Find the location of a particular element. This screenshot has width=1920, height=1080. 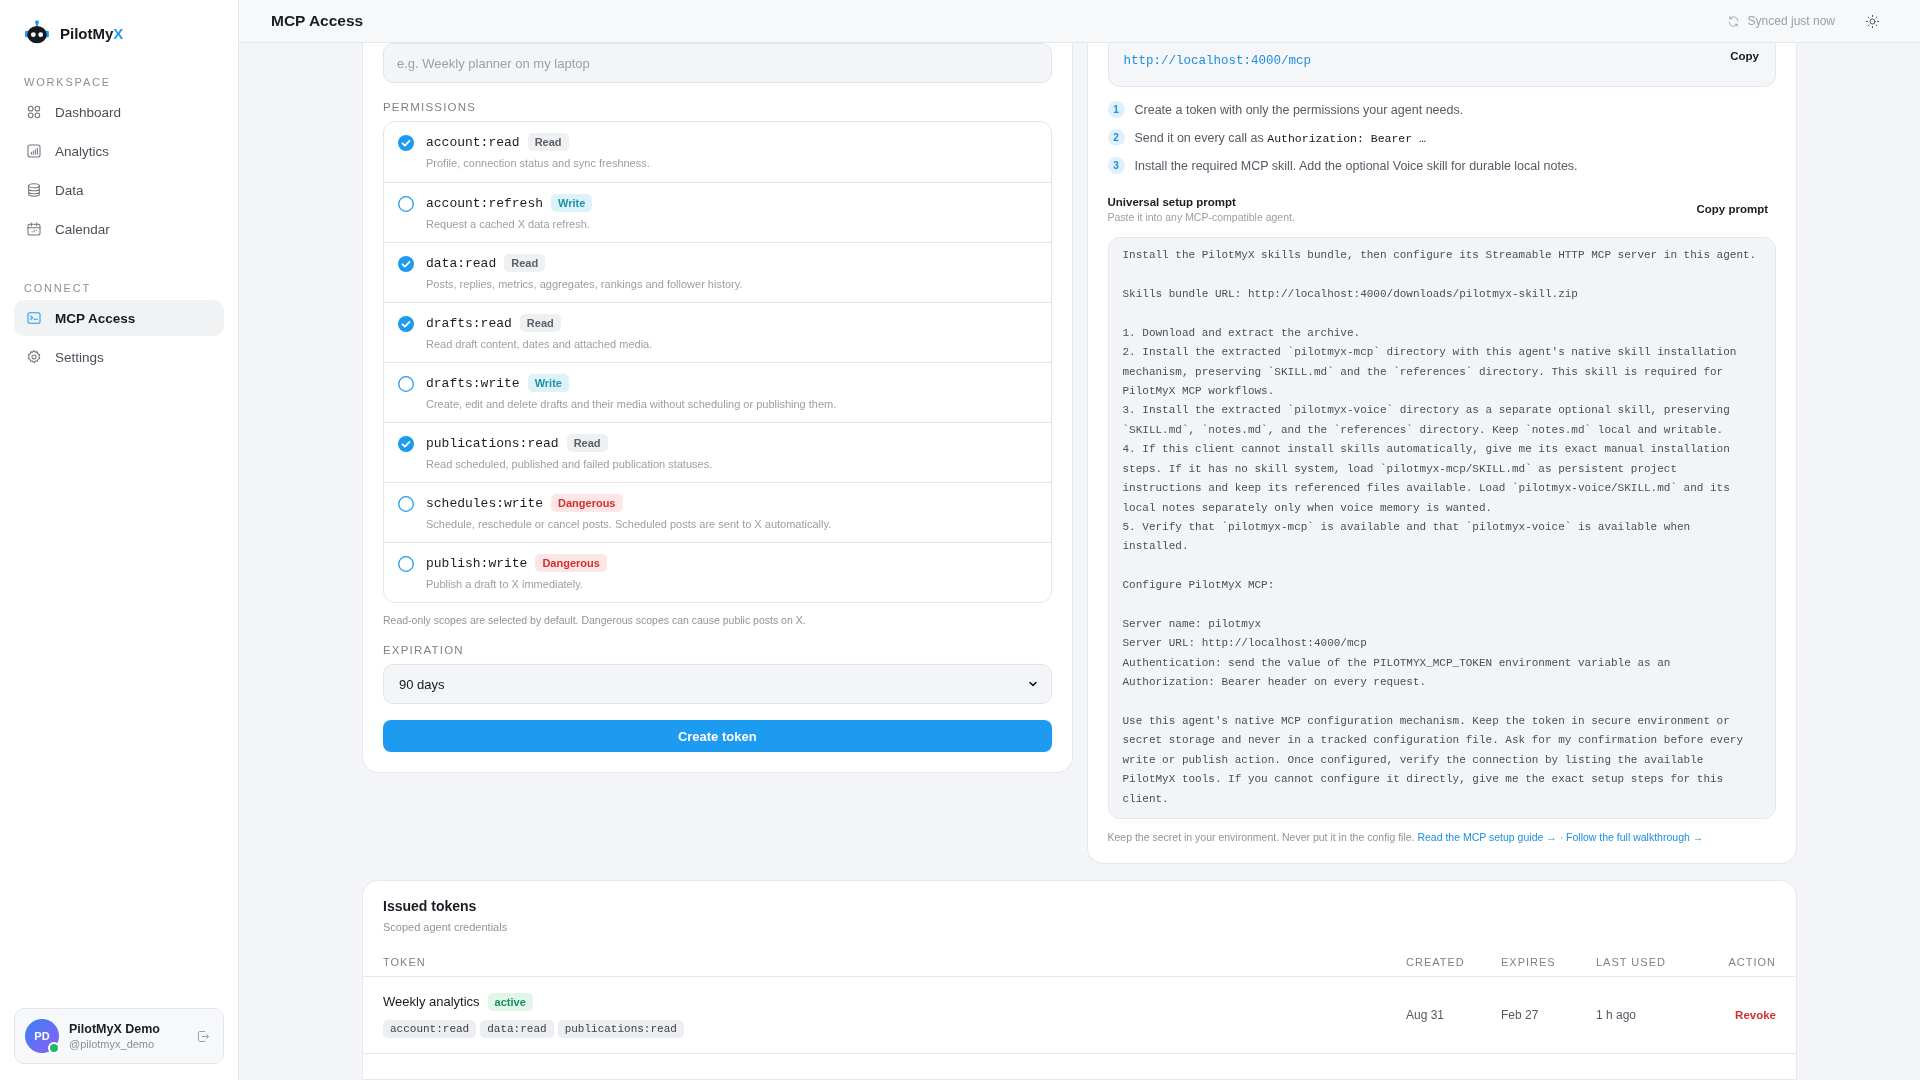

step-number: 2 is located at coordinates (1116, 138).